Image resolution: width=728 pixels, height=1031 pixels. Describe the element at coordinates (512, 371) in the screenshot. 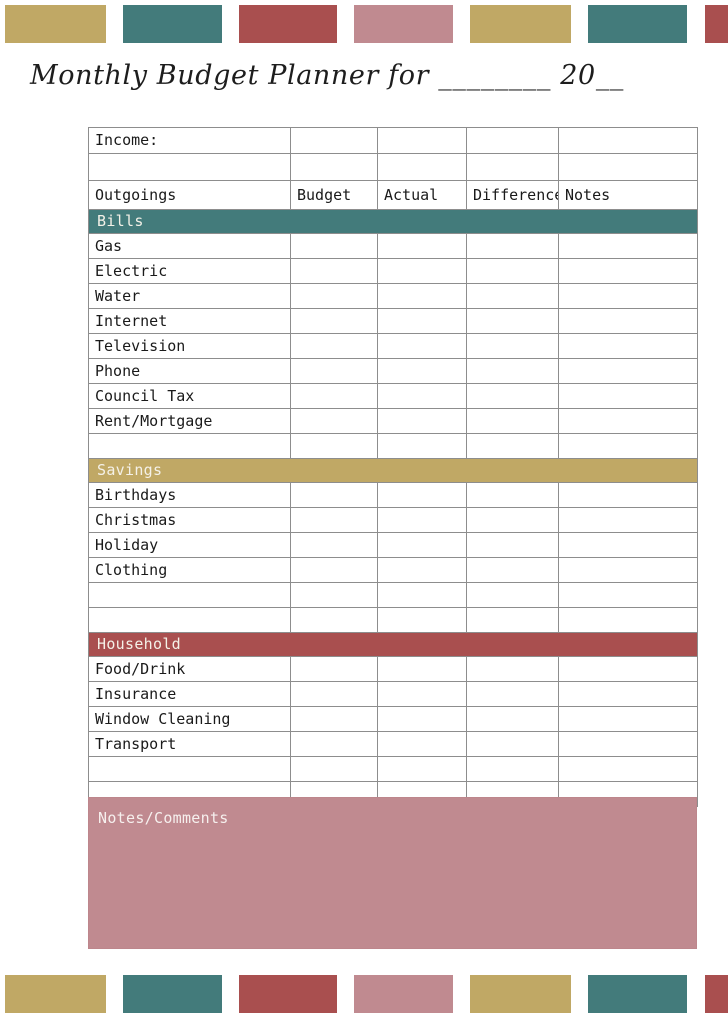

I see `bills-5-difference-cell` at that location.